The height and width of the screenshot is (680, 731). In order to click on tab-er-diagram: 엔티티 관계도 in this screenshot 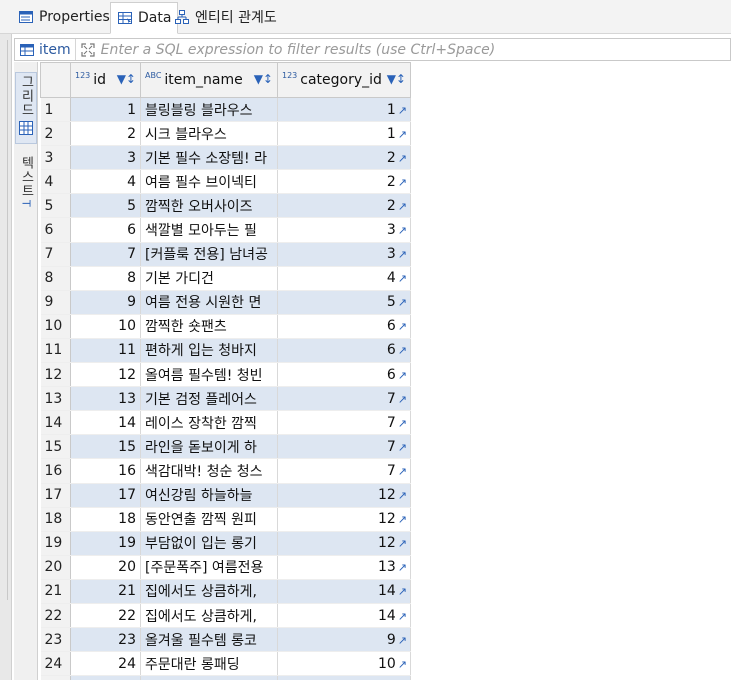, I will do `click(225, 17)`.